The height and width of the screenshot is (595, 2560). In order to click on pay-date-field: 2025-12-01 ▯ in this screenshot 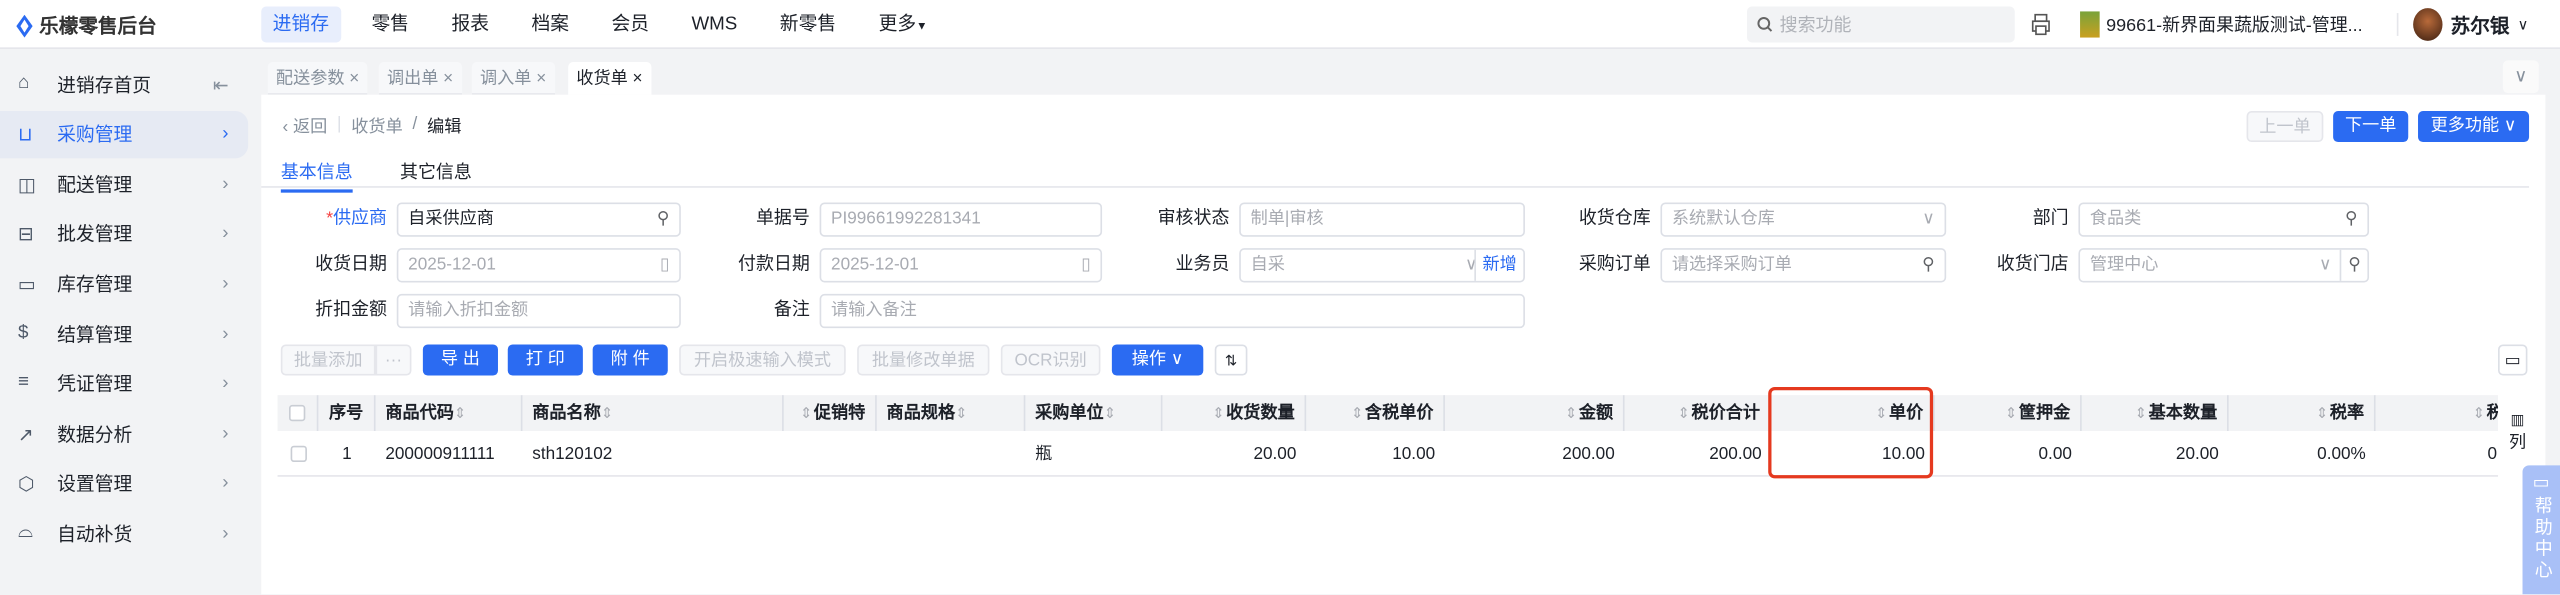, I will do `click(961, 265)`.